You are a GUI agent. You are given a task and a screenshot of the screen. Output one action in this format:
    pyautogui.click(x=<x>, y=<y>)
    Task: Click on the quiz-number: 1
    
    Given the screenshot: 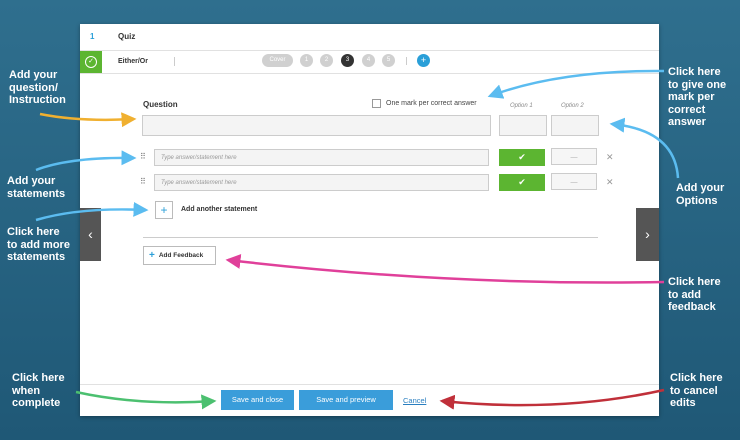 What is the action you would take?
    pyautogui.click(x=92, y=36)
    